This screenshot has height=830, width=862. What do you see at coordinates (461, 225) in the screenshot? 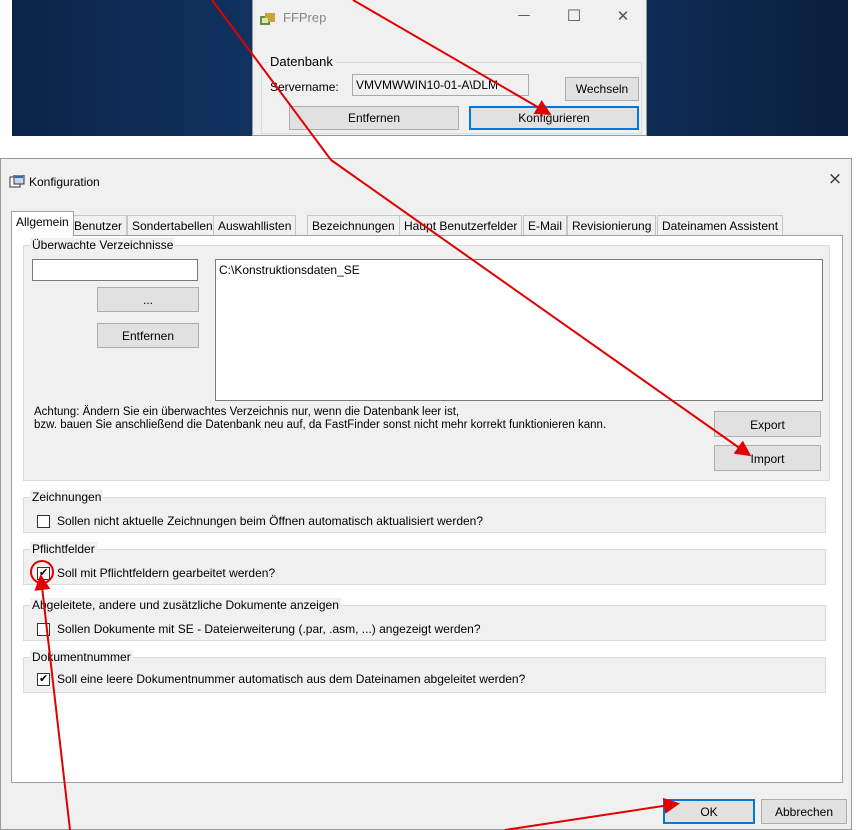
I see `tab-haupt-benutzerfelder: Haupt Benutzerfelder` at bounding box center [461, 225].